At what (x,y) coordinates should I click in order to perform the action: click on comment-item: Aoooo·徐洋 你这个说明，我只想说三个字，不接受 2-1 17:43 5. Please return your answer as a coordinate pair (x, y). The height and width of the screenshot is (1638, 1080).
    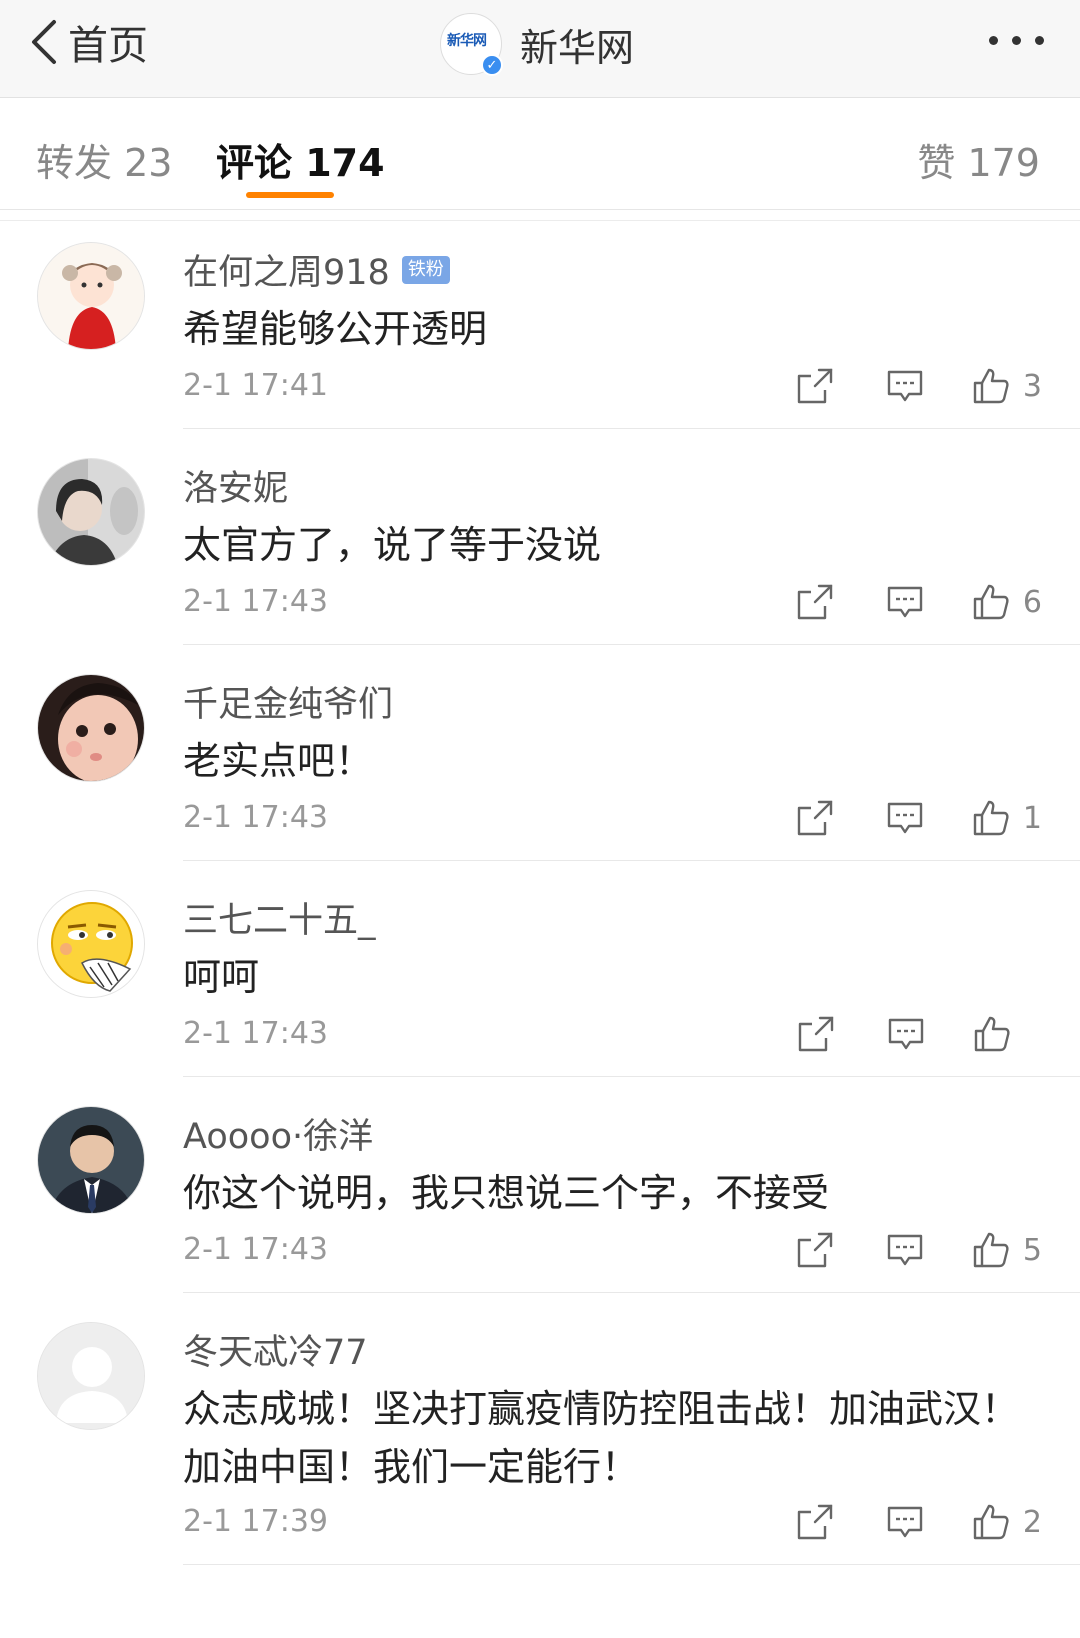
    Looking at the image, I should click on (540, 1187).